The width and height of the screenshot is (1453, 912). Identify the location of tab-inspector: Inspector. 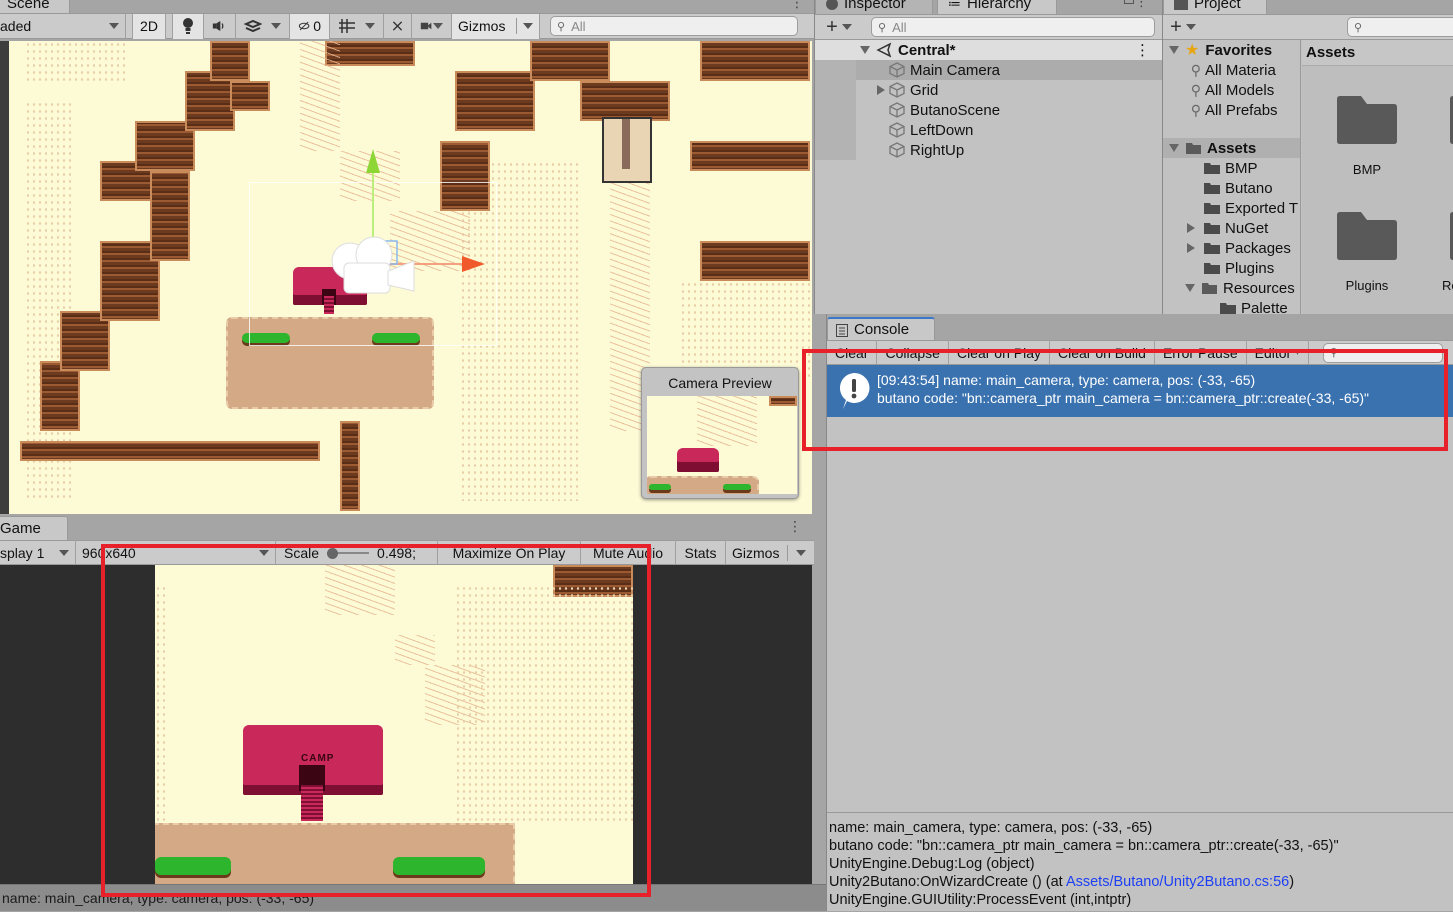
(874, 7).